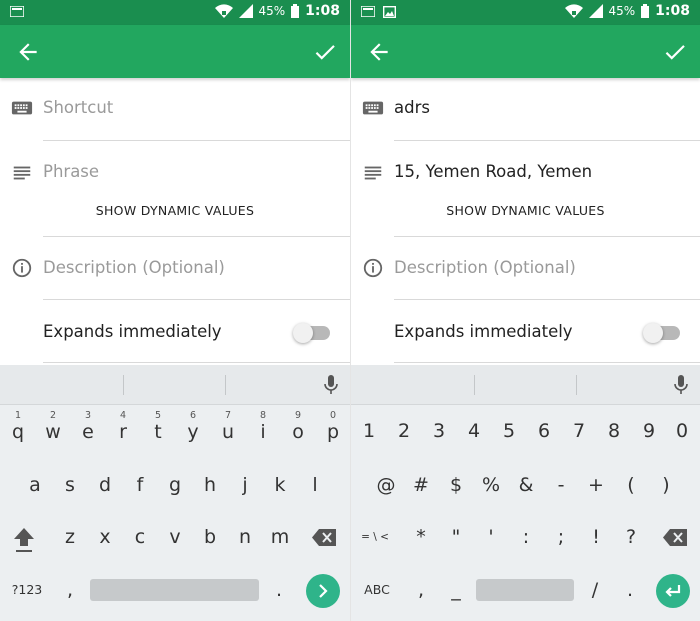 Image resolution: width=700 pixels, height=621 pixels. What do you see at coordinates (596, 485) in the screenshot?
I see `key-plus: +` at bounding box center [596, 485].